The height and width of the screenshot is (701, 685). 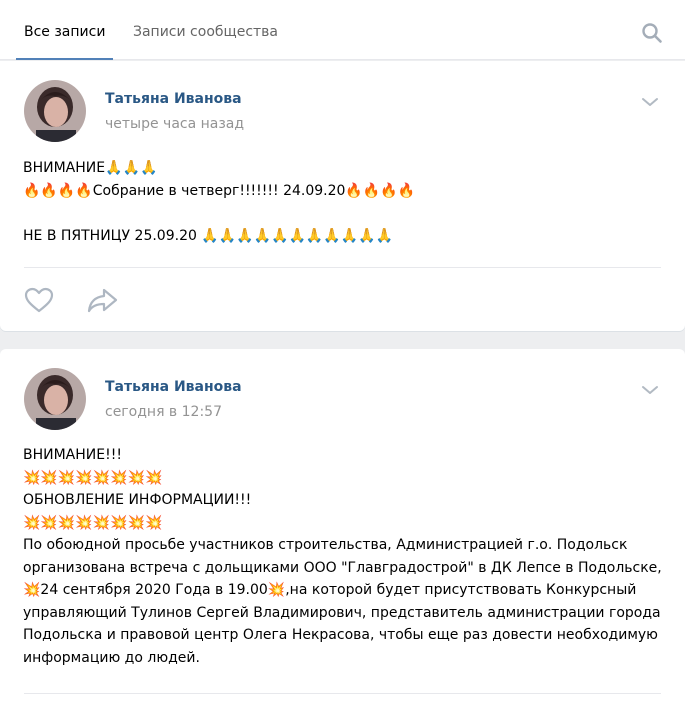 What do you see at coordinates (652, 33) in the screenshot?
I see `search-icon` at bounding box center [652, 33].